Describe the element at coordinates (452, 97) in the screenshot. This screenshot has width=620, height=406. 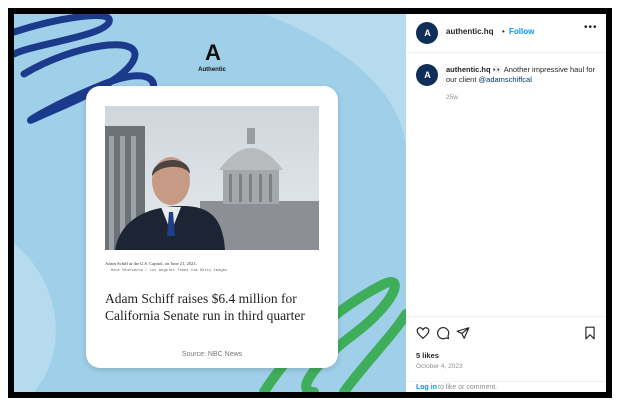
I see `comment-time: 25w` at that location.